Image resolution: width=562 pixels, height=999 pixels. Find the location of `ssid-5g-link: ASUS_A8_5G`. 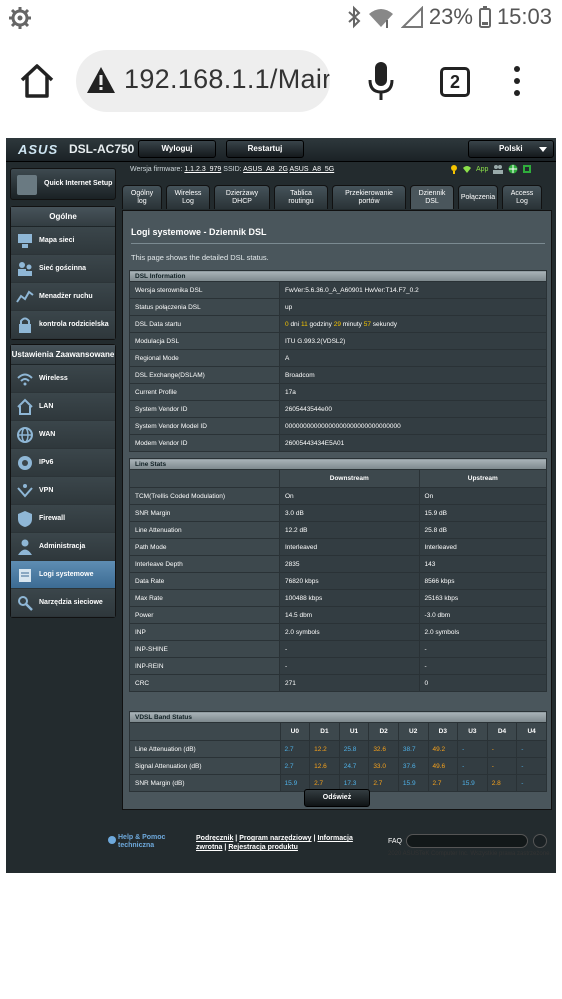

ssid-5g-link: ASUS_A8_5G is located at coordinates (311, 169).